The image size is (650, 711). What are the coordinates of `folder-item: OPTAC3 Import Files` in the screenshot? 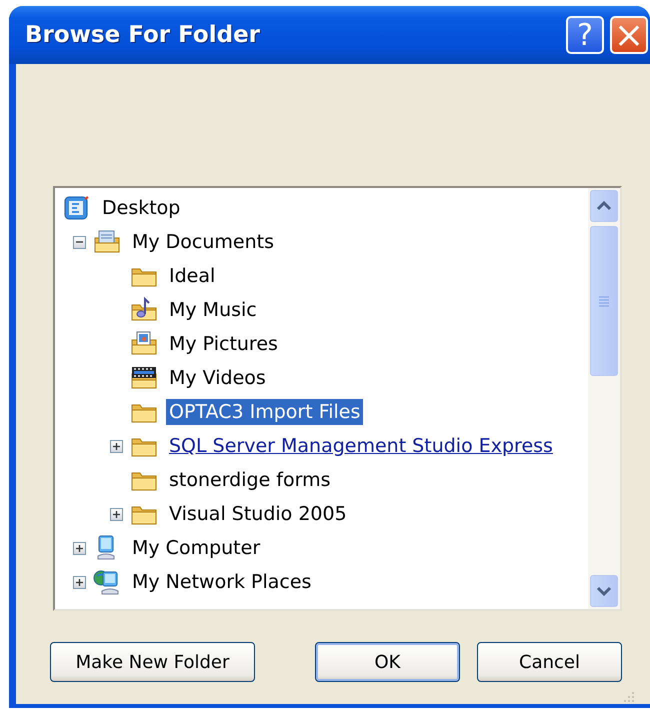 It's located at (265, 412).